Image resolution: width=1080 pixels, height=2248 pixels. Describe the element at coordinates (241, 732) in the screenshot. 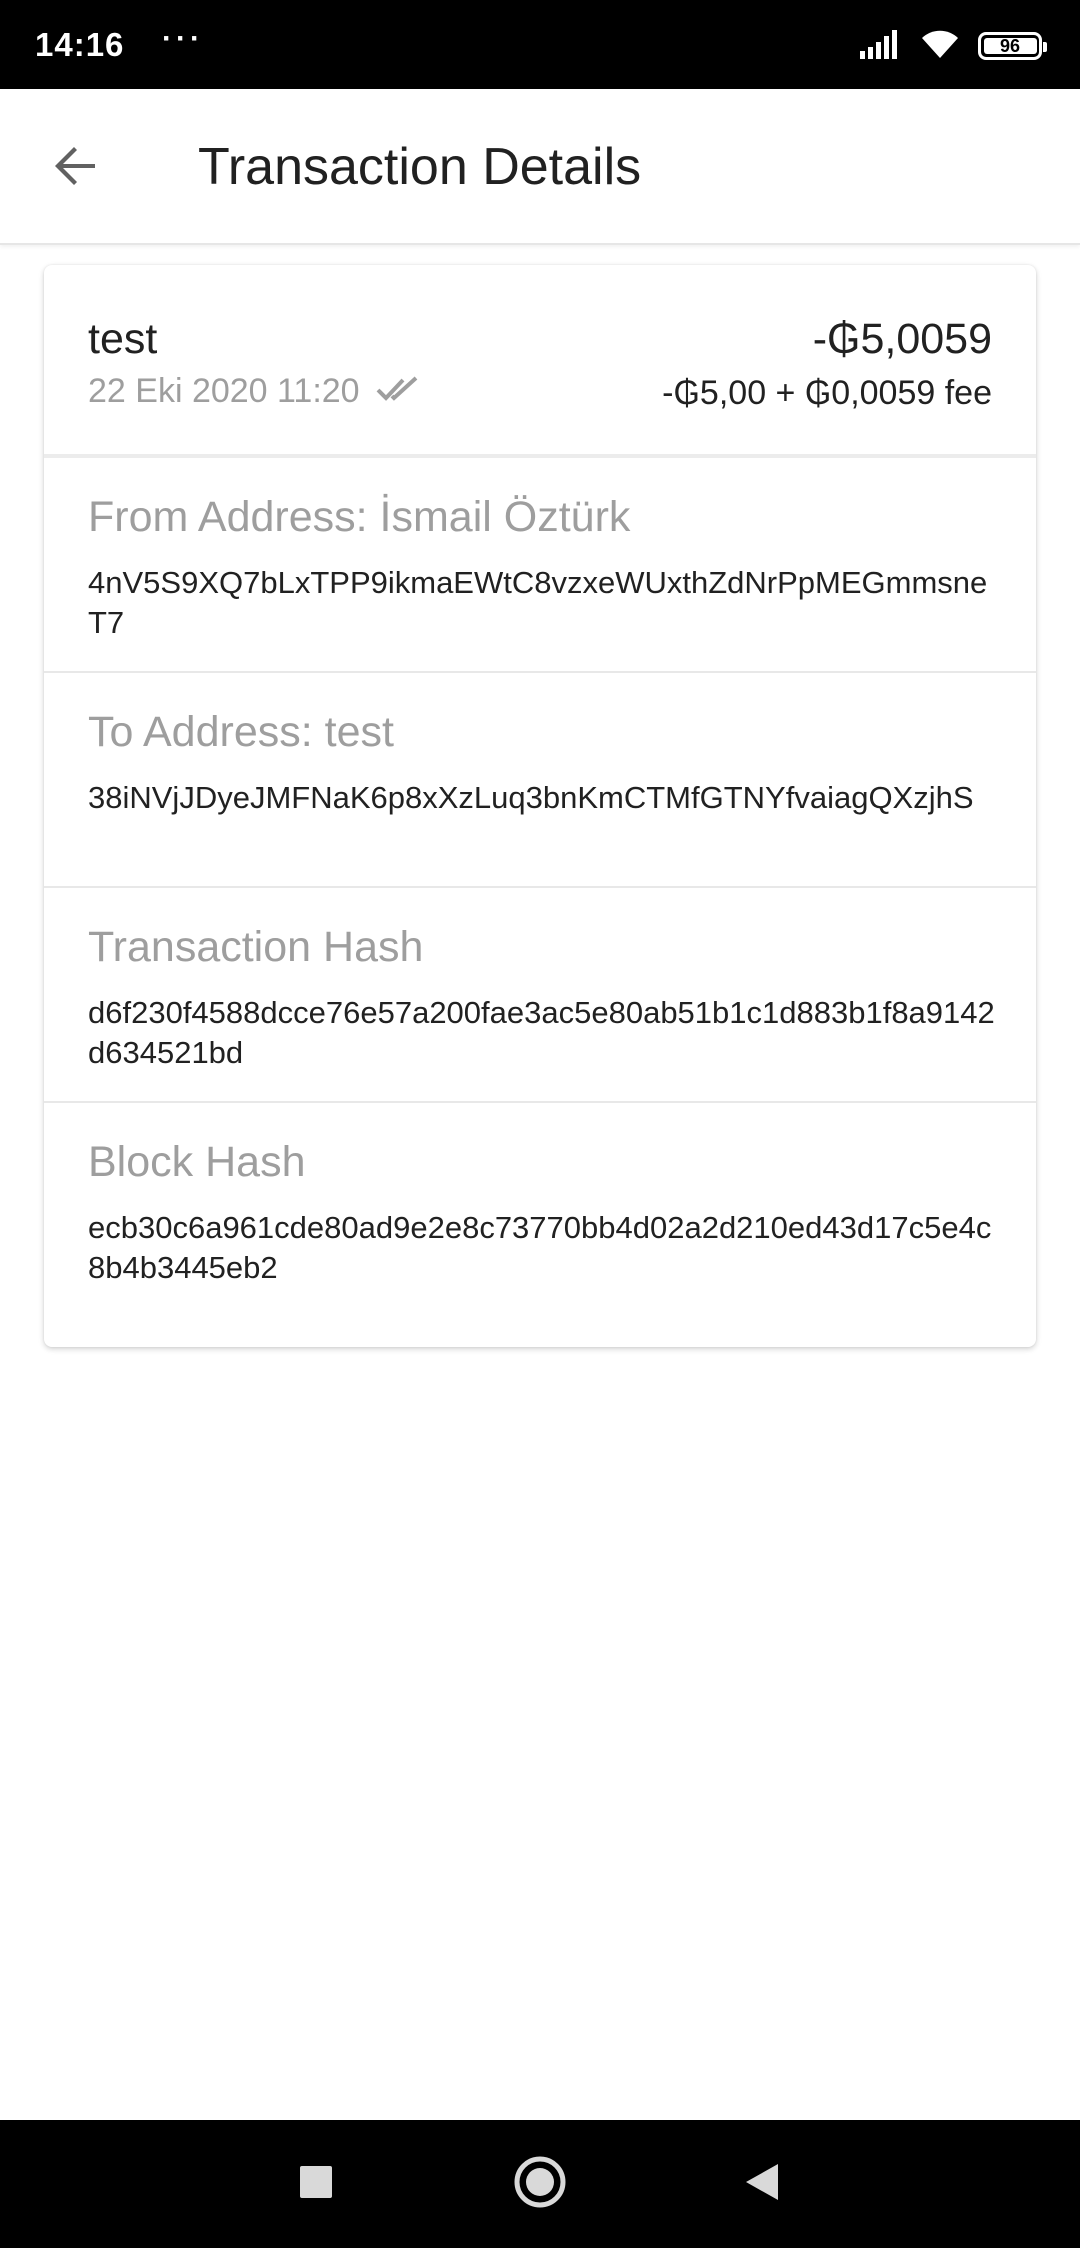

I see `to-address-label: To Address: test` at that location.